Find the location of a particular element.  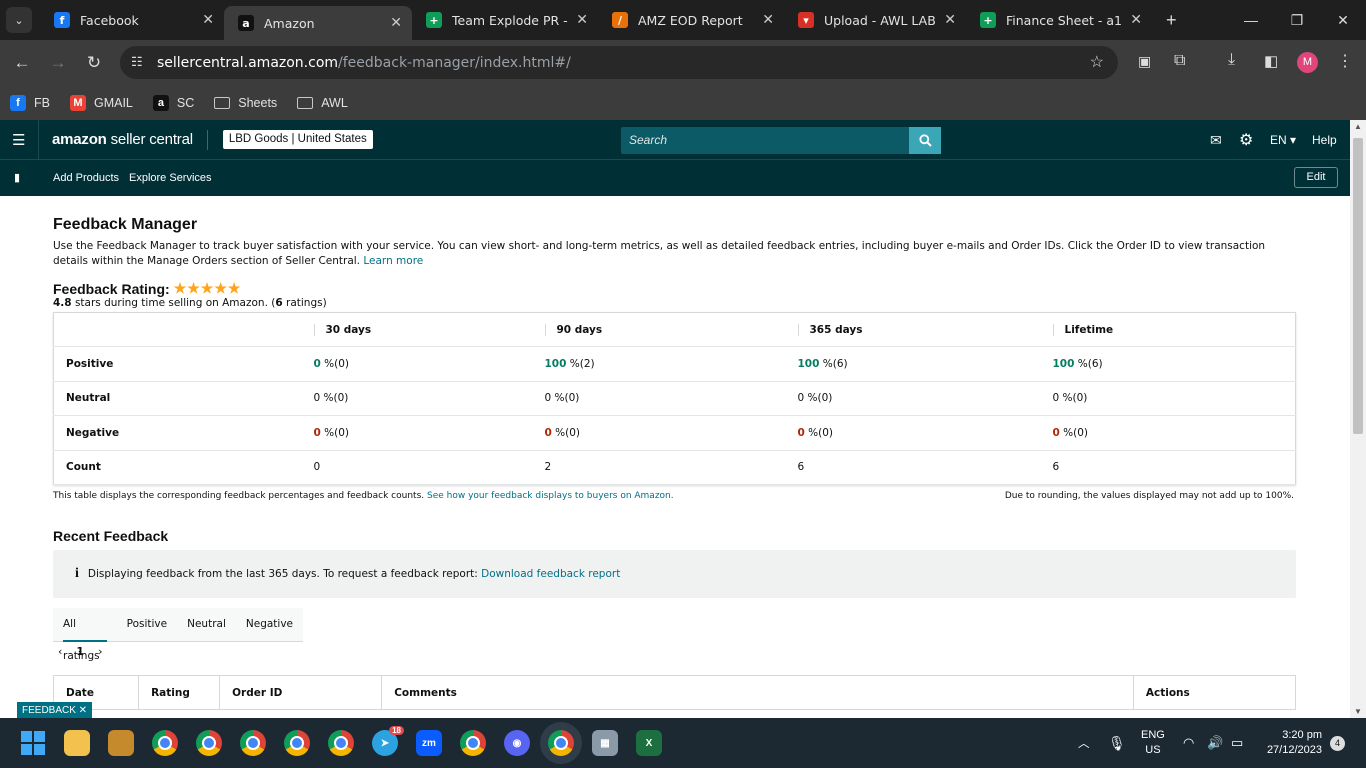

forward-button: → is located at coordinates (58, 63).